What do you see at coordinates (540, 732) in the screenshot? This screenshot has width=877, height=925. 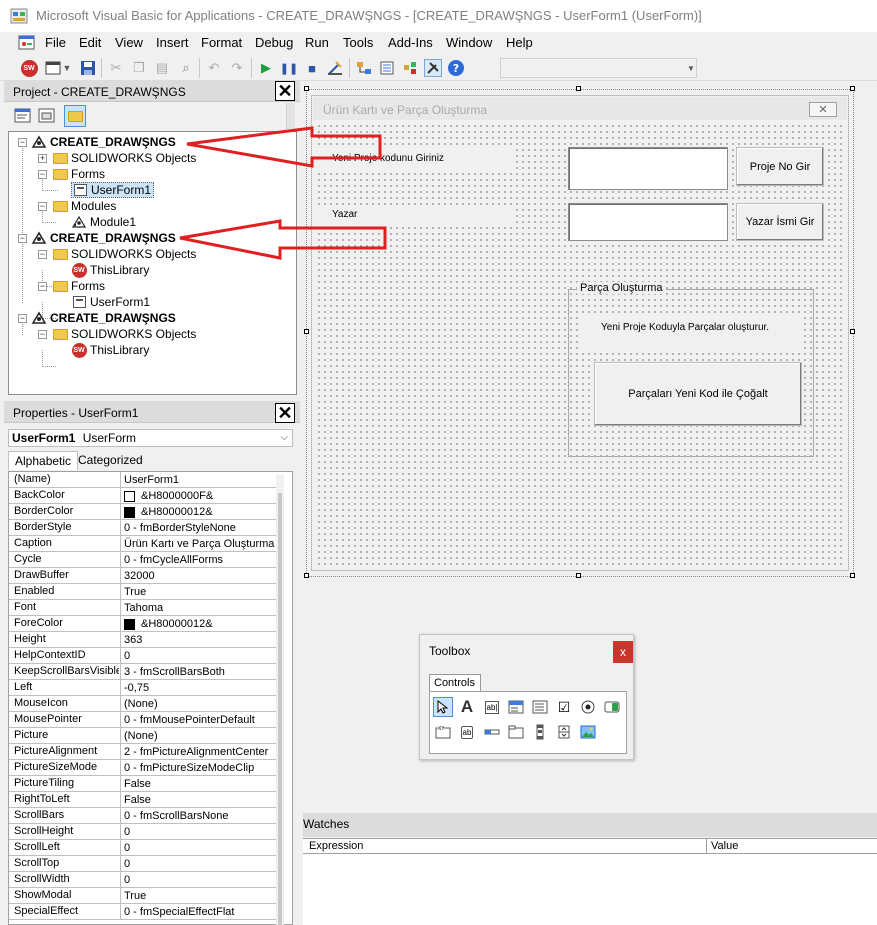 I see `scrollbar-tool-icon` at bounding box center [540, 732].